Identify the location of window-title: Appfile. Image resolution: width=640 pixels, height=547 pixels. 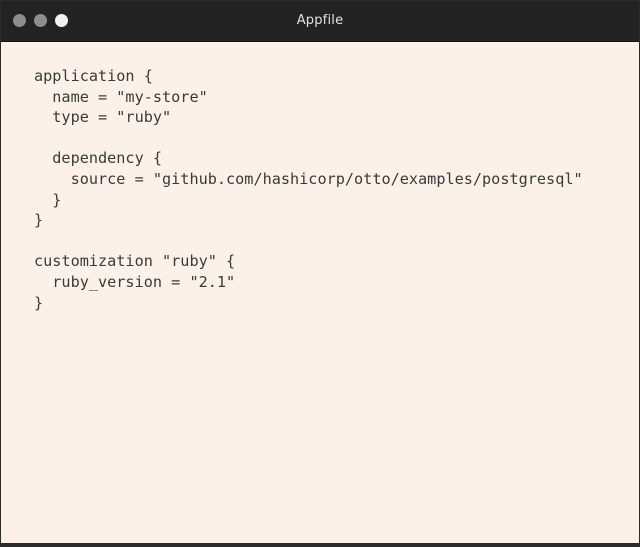
(320, 20).